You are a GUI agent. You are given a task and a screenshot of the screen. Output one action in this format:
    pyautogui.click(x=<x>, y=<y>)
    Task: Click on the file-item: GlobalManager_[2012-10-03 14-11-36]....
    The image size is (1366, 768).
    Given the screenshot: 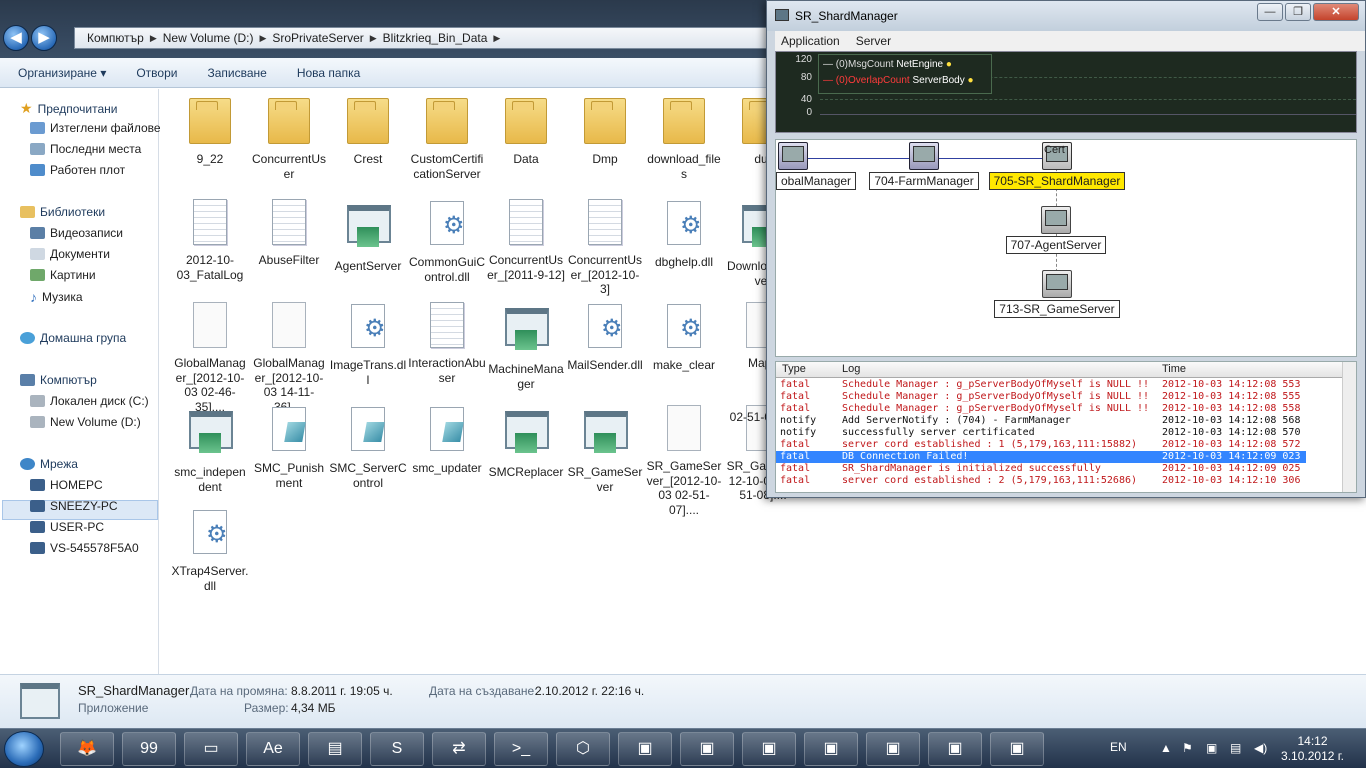 What is the action you would take?
    pyautogui.click(x=289, y=357)
    